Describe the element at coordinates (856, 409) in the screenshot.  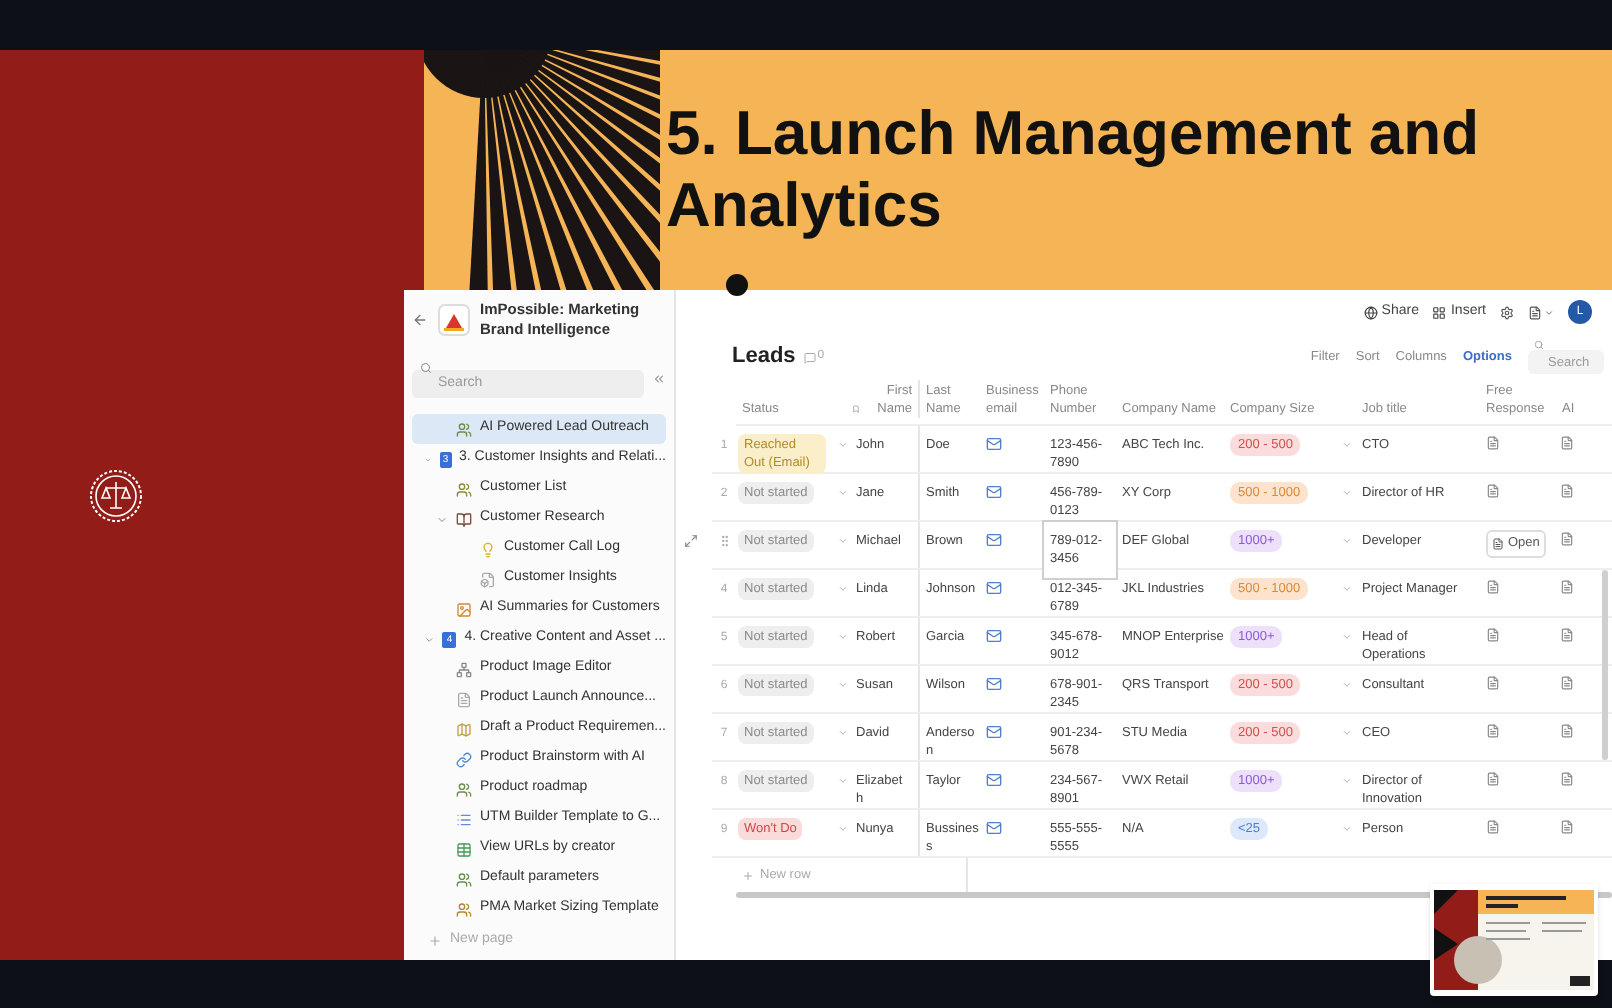
I see `bookmark-icon` at that location.